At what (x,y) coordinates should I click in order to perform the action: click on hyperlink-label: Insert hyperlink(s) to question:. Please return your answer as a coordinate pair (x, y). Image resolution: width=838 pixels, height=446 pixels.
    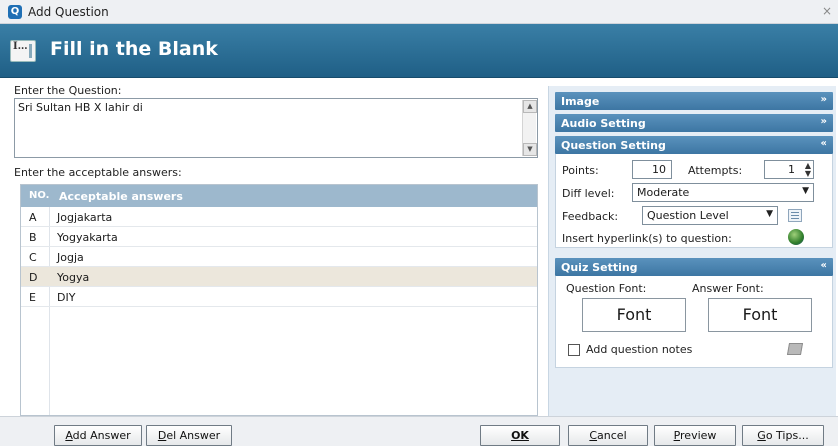
    Looking at the image, I should click on (647, 238).